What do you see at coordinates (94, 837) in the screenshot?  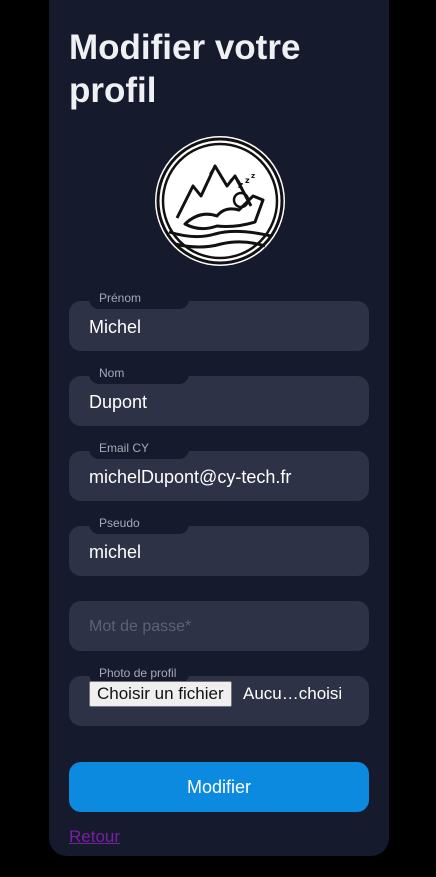 I see `back-link: Retour` at bounding box center [94, 837].